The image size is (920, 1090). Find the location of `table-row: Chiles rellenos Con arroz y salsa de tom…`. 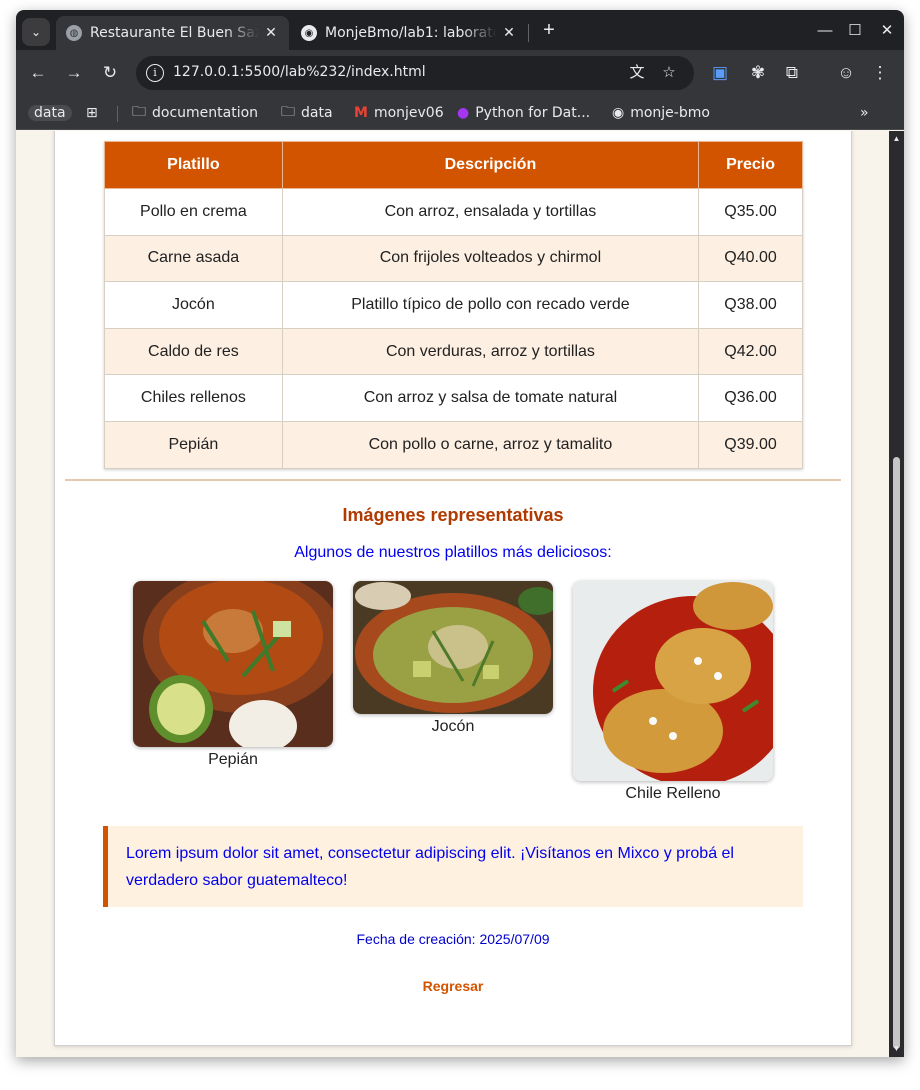

table-row: Chiles rellenos Con arroz y salsa de tom… is located at coordinates (453, 398).